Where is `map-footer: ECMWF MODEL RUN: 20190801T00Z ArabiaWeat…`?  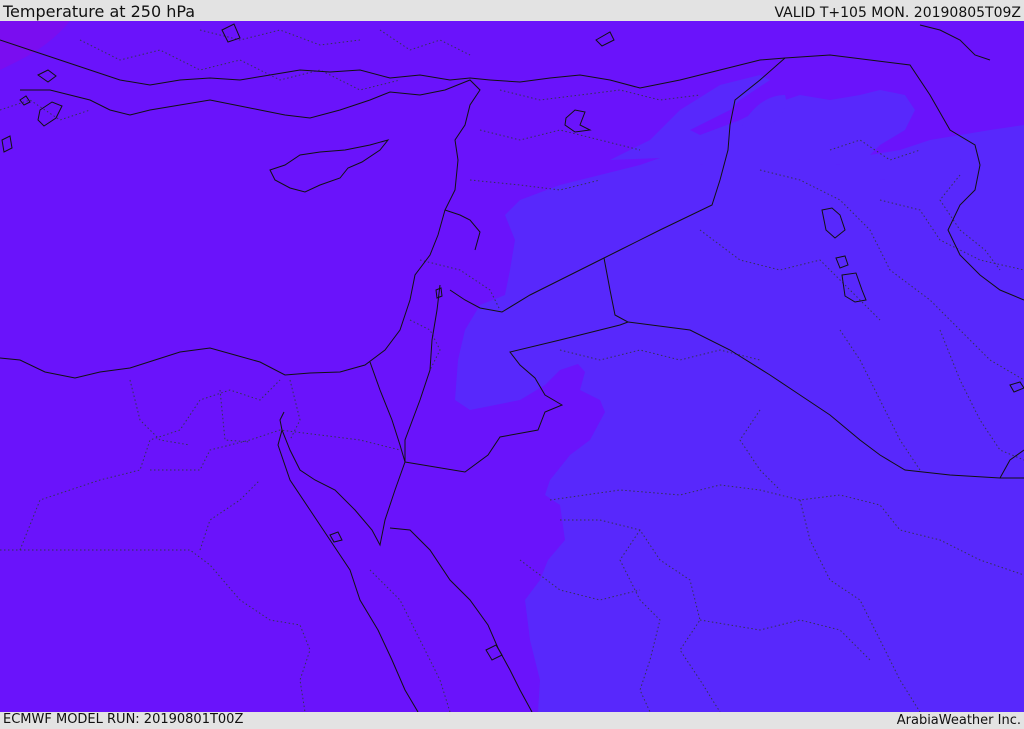 map-footer: ECMWF MODEL RUN: 20190801T00Z ArabiaWeat… is located at coordinates (512, 720).